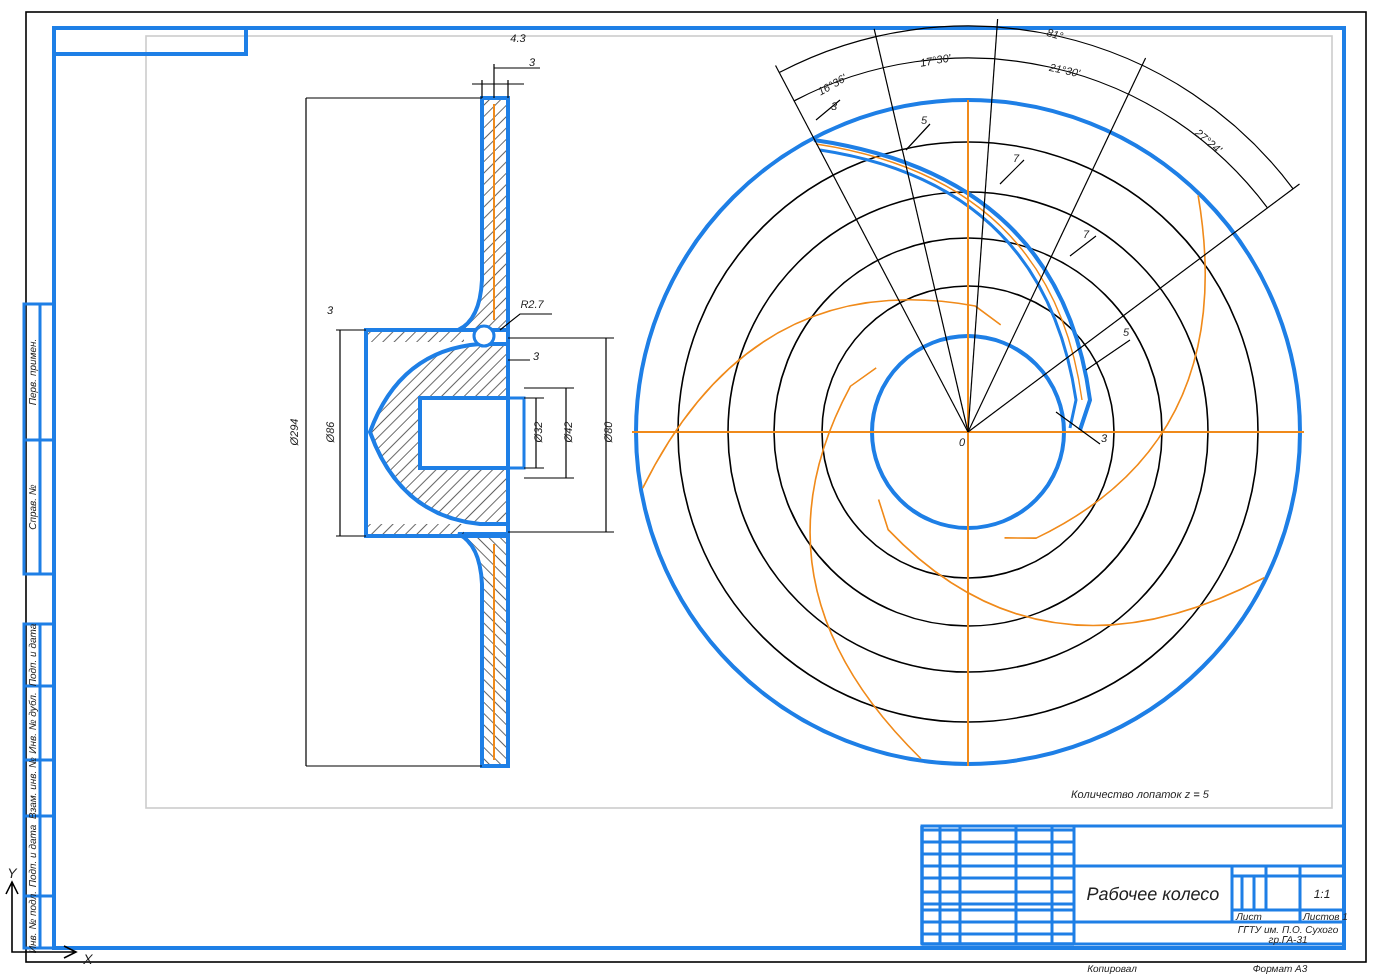  Describe the element at coordinates (1153, 894) in the screenshot. I see `drawing-title: Рабочее колесо` at that location.